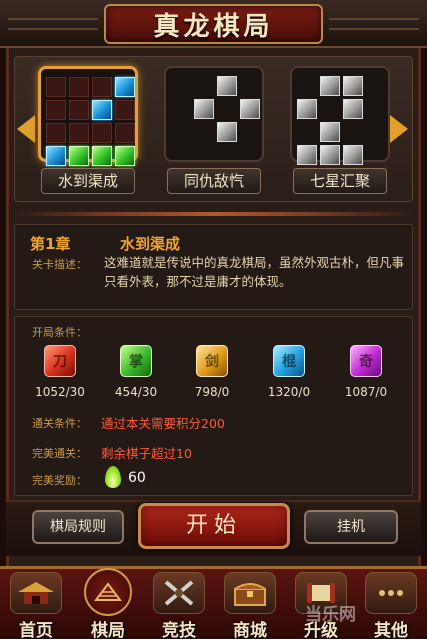  Describe the element at coordinates (289, 392) in the screenshot. I see `item-count: 1320/0` at that location.